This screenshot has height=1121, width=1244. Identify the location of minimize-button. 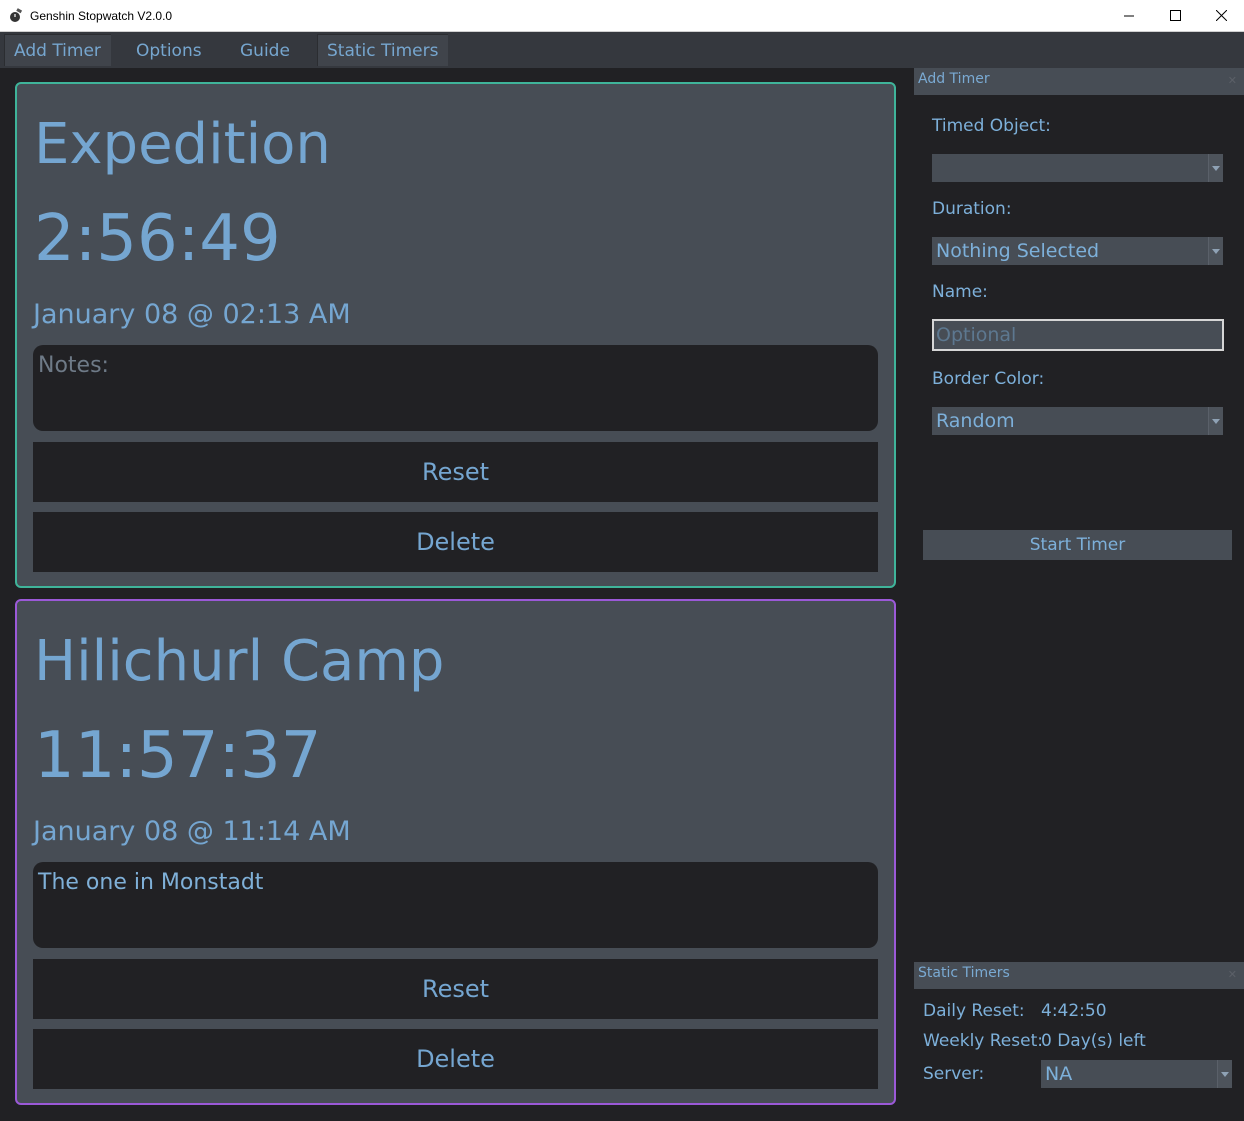
(1129, 15).